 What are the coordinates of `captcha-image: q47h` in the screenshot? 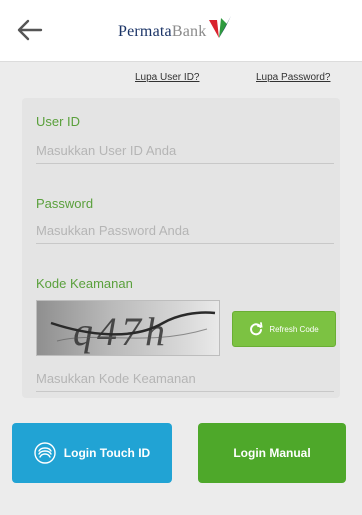 It's located at (128, 328).